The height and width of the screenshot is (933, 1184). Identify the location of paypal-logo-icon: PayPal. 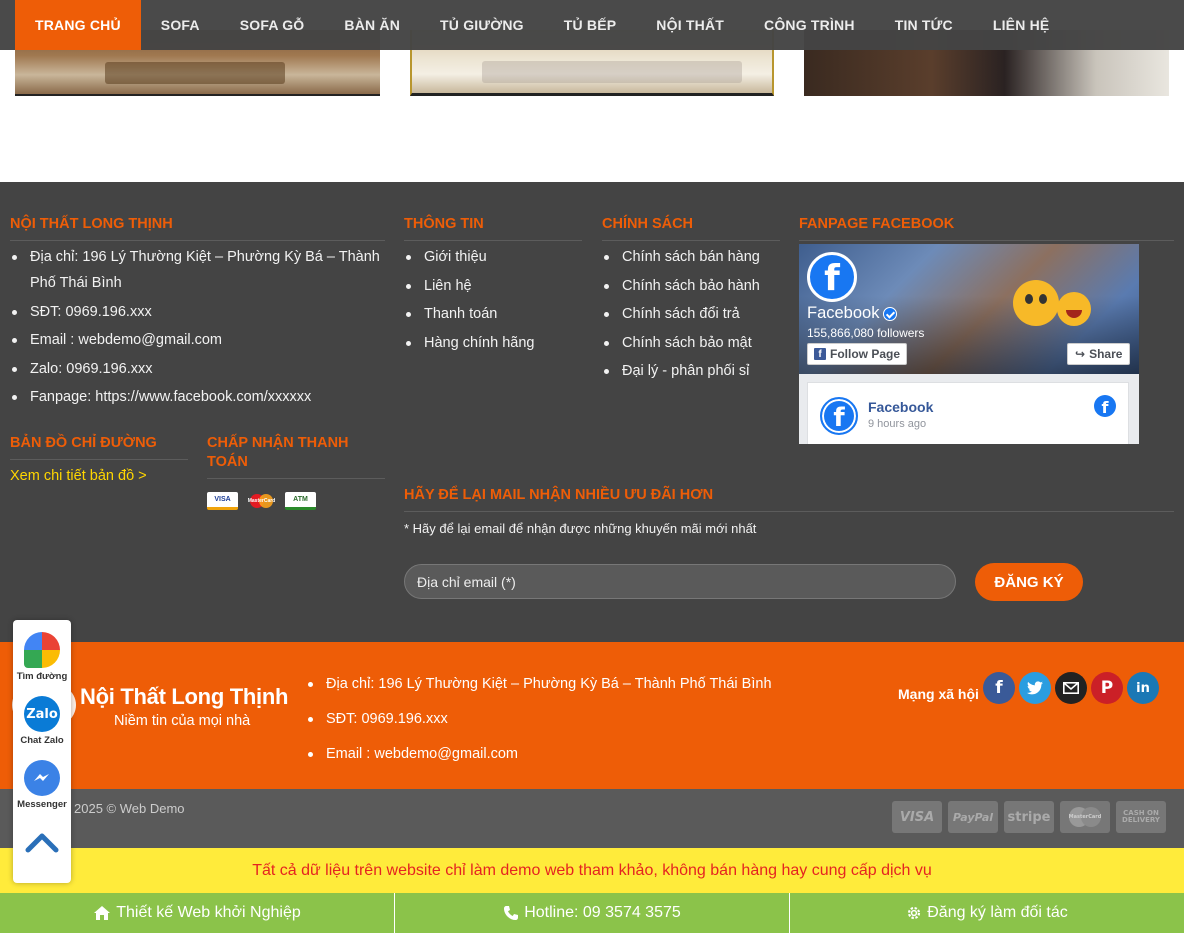
(973, 817).